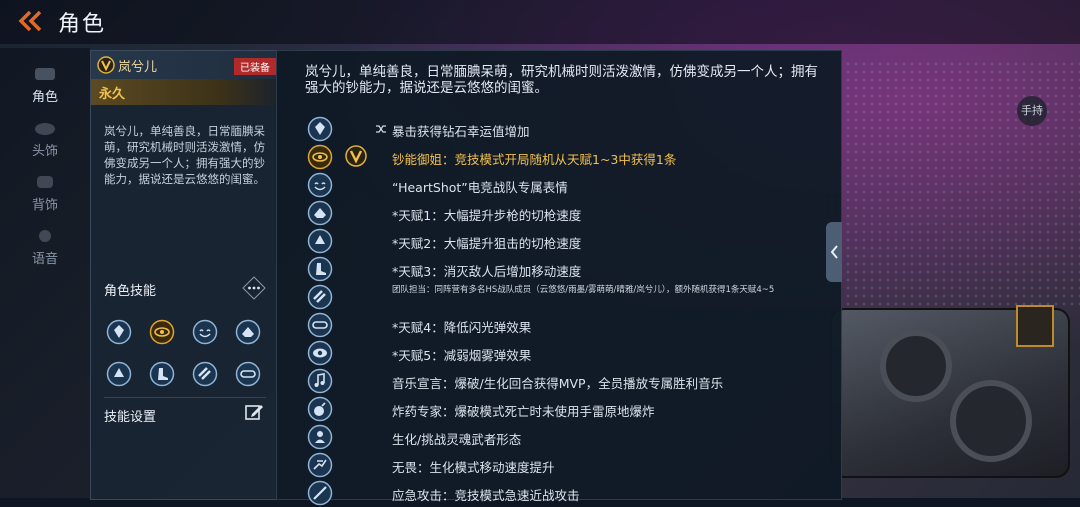  I want to click on top-bar: 角色, so click(540, 22).